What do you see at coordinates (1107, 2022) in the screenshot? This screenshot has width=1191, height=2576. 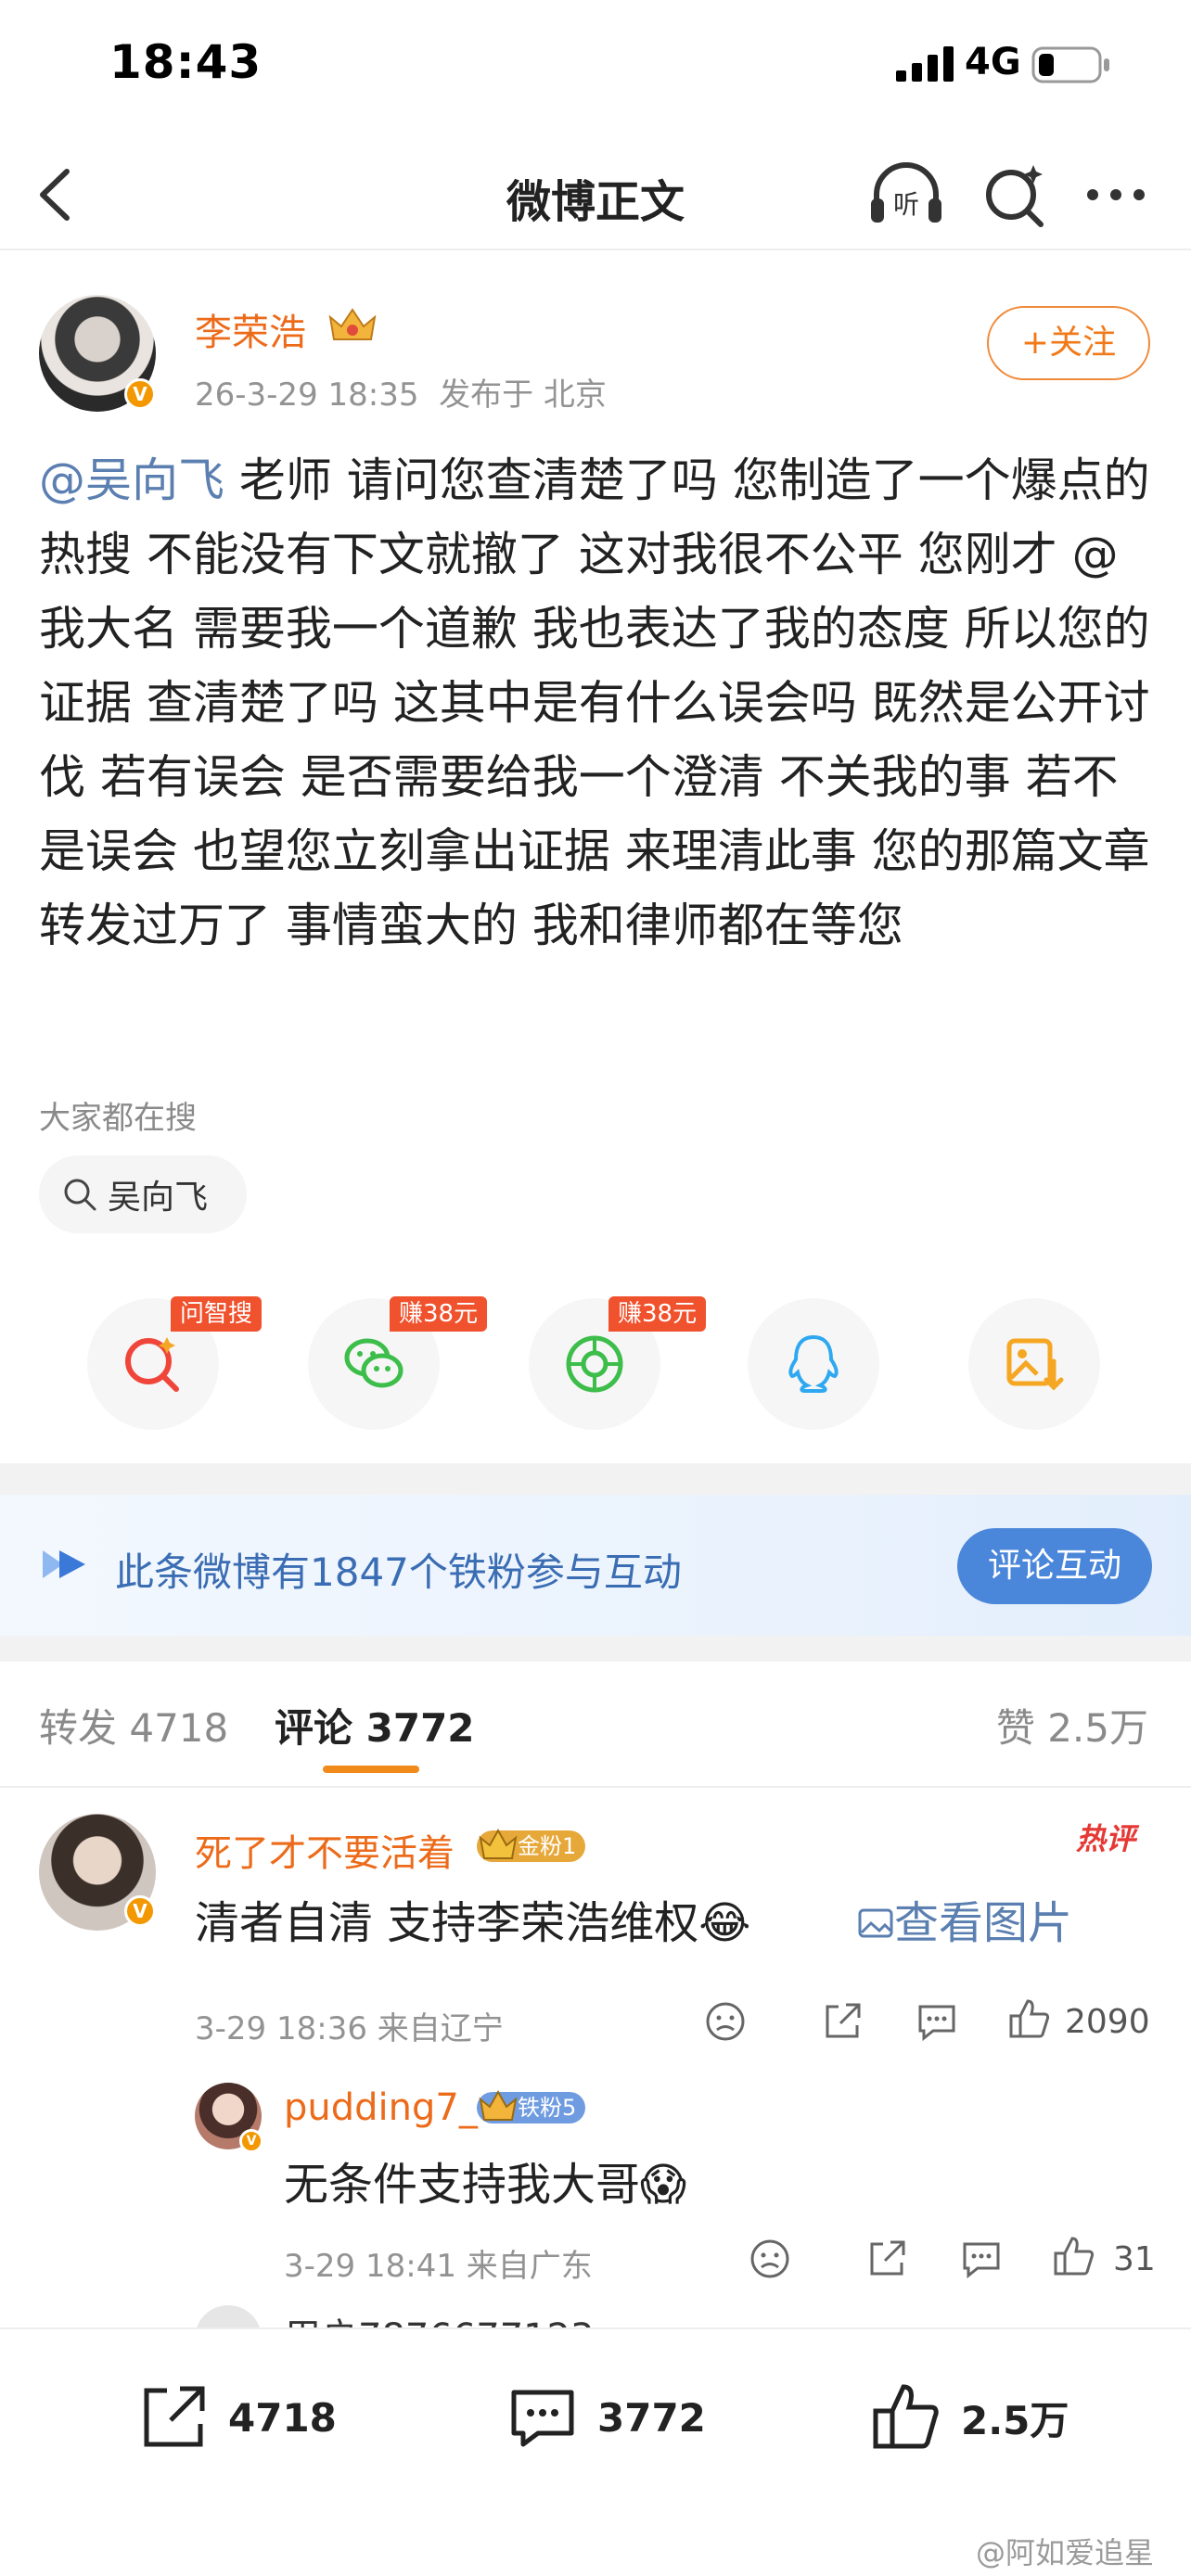 I see `like-count: 2090` at bounding box center [1107, 2022].